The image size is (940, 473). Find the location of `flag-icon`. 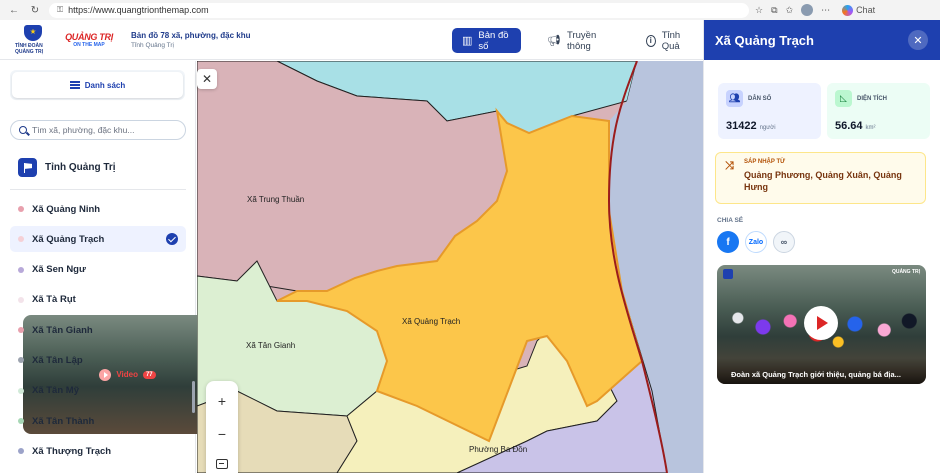

flag-icon is located at coordinates (27, 167).